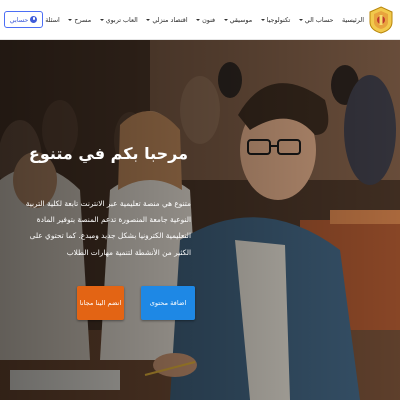  What do you see at coordinates (121, 20) in the screenshot?
I see `nav-item-label: العاب تربوي` at bounding box center [121, 20].